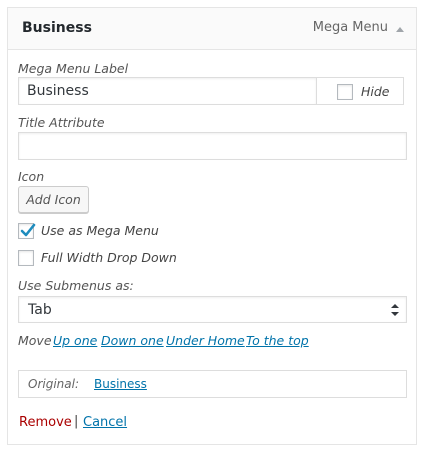  Describe the element at coordinates (73, 68) in the screenshot. I see `menu-label-heading: Mega Menu Label` at that location.